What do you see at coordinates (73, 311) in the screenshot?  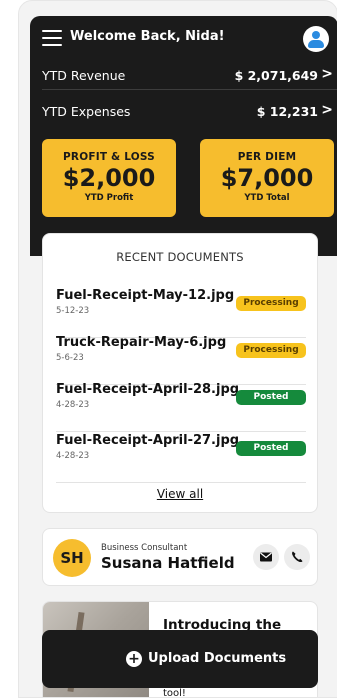 I see `document-date: 5-12-23` at bounding box center [73, 311].